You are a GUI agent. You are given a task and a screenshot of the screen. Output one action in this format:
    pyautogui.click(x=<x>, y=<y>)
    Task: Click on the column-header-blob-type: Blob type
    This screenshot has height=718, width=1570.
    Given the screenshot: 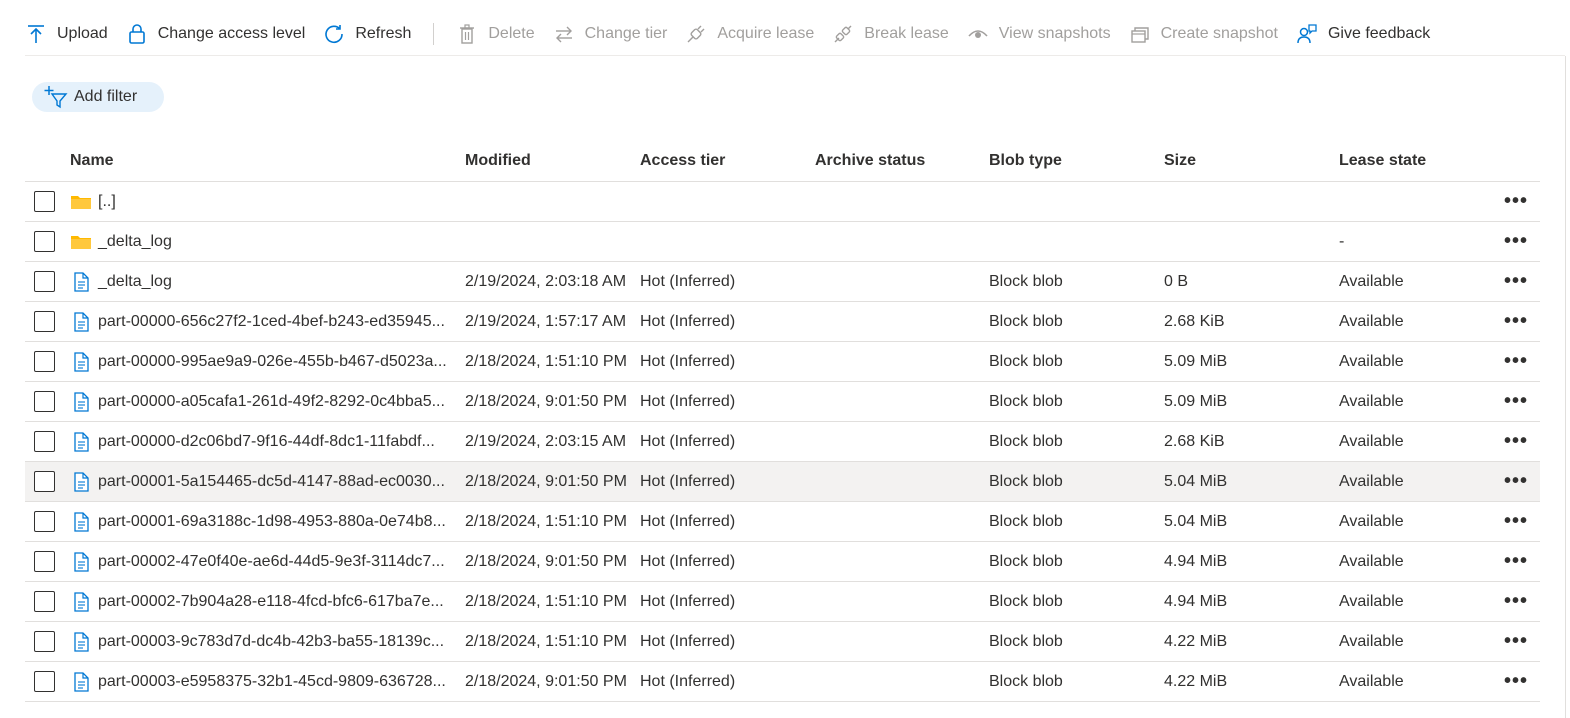 What is the action you would take?
    pyautogui.click(x=1076, y=161)
    